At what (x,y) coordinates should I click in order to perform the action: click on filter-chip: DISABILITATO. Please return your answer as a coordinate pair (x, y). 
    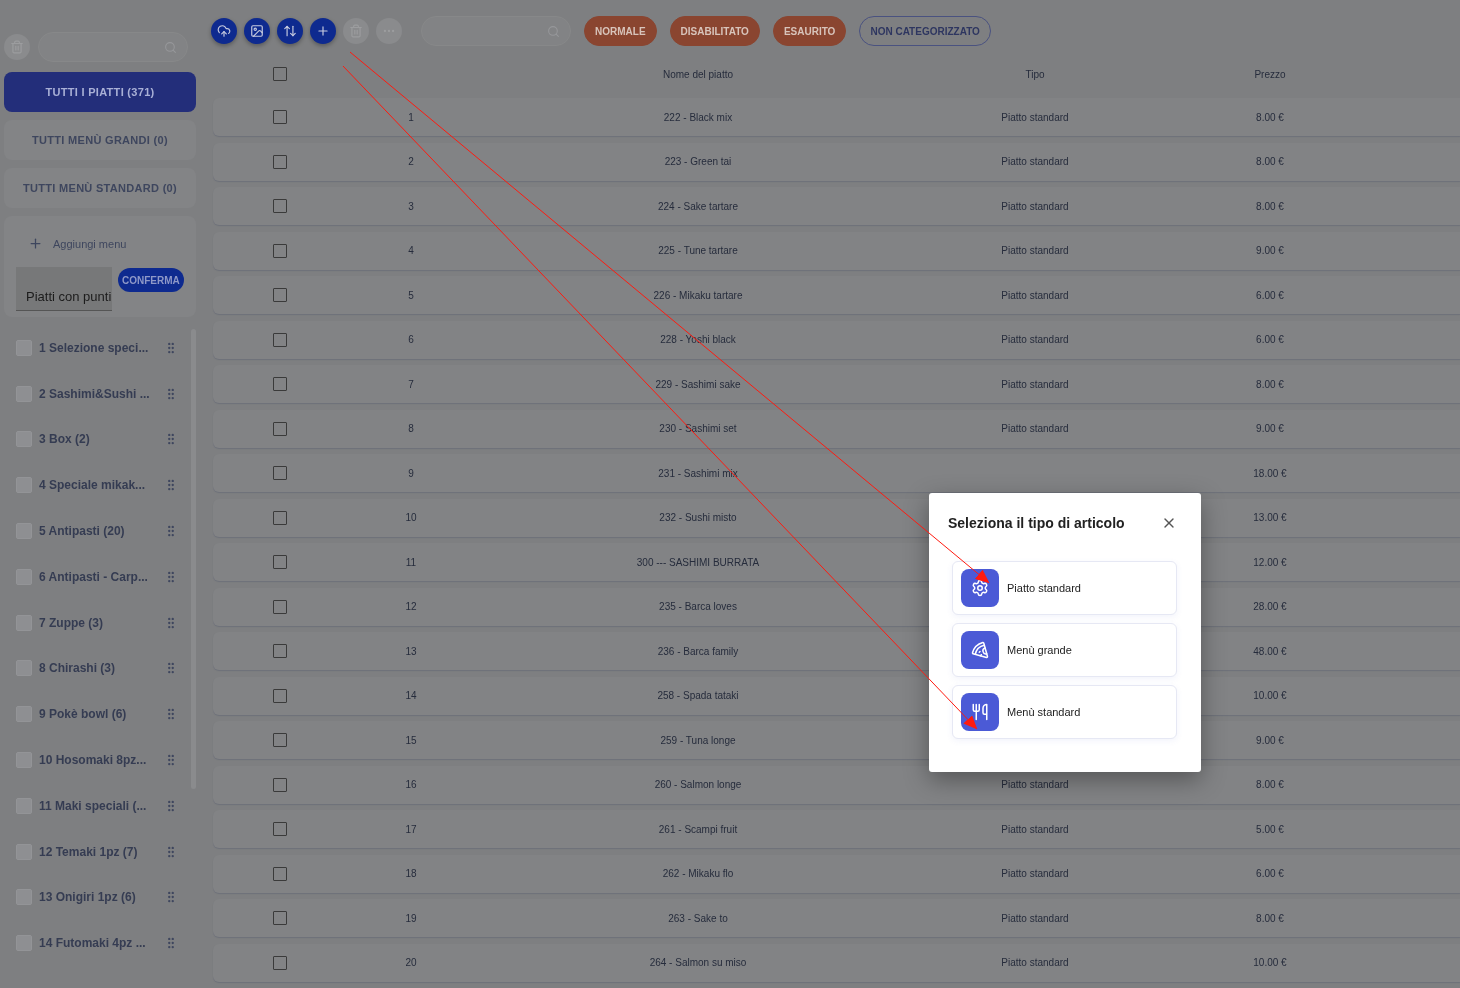
    Looking at the image, I should click on (714, 31).